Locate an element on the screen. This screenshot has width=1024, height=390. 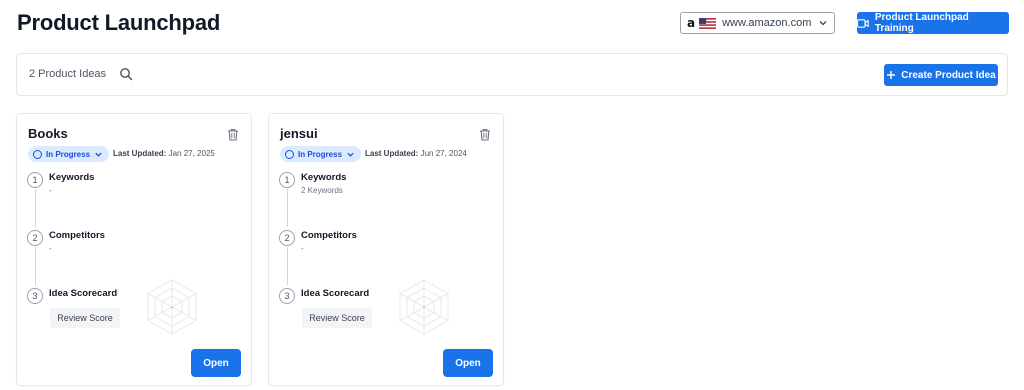
training-button-label: Product Launchpad Training is located at coordinates (921, 23).